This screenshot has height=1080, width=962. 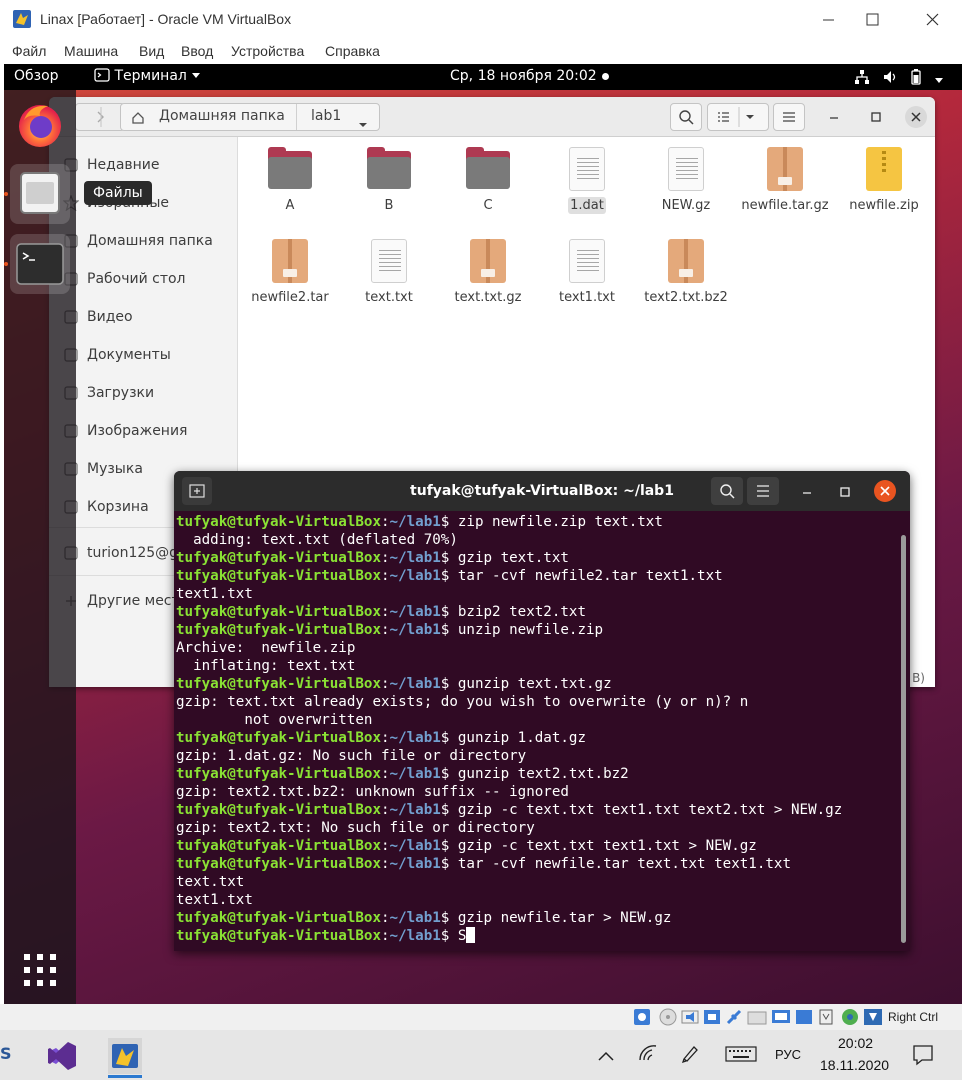 What do you see at coordinates (854, 1065) in the screenshot?
I see `taskbar-date: 18.11.2020` at bounding box center [854, 1065].